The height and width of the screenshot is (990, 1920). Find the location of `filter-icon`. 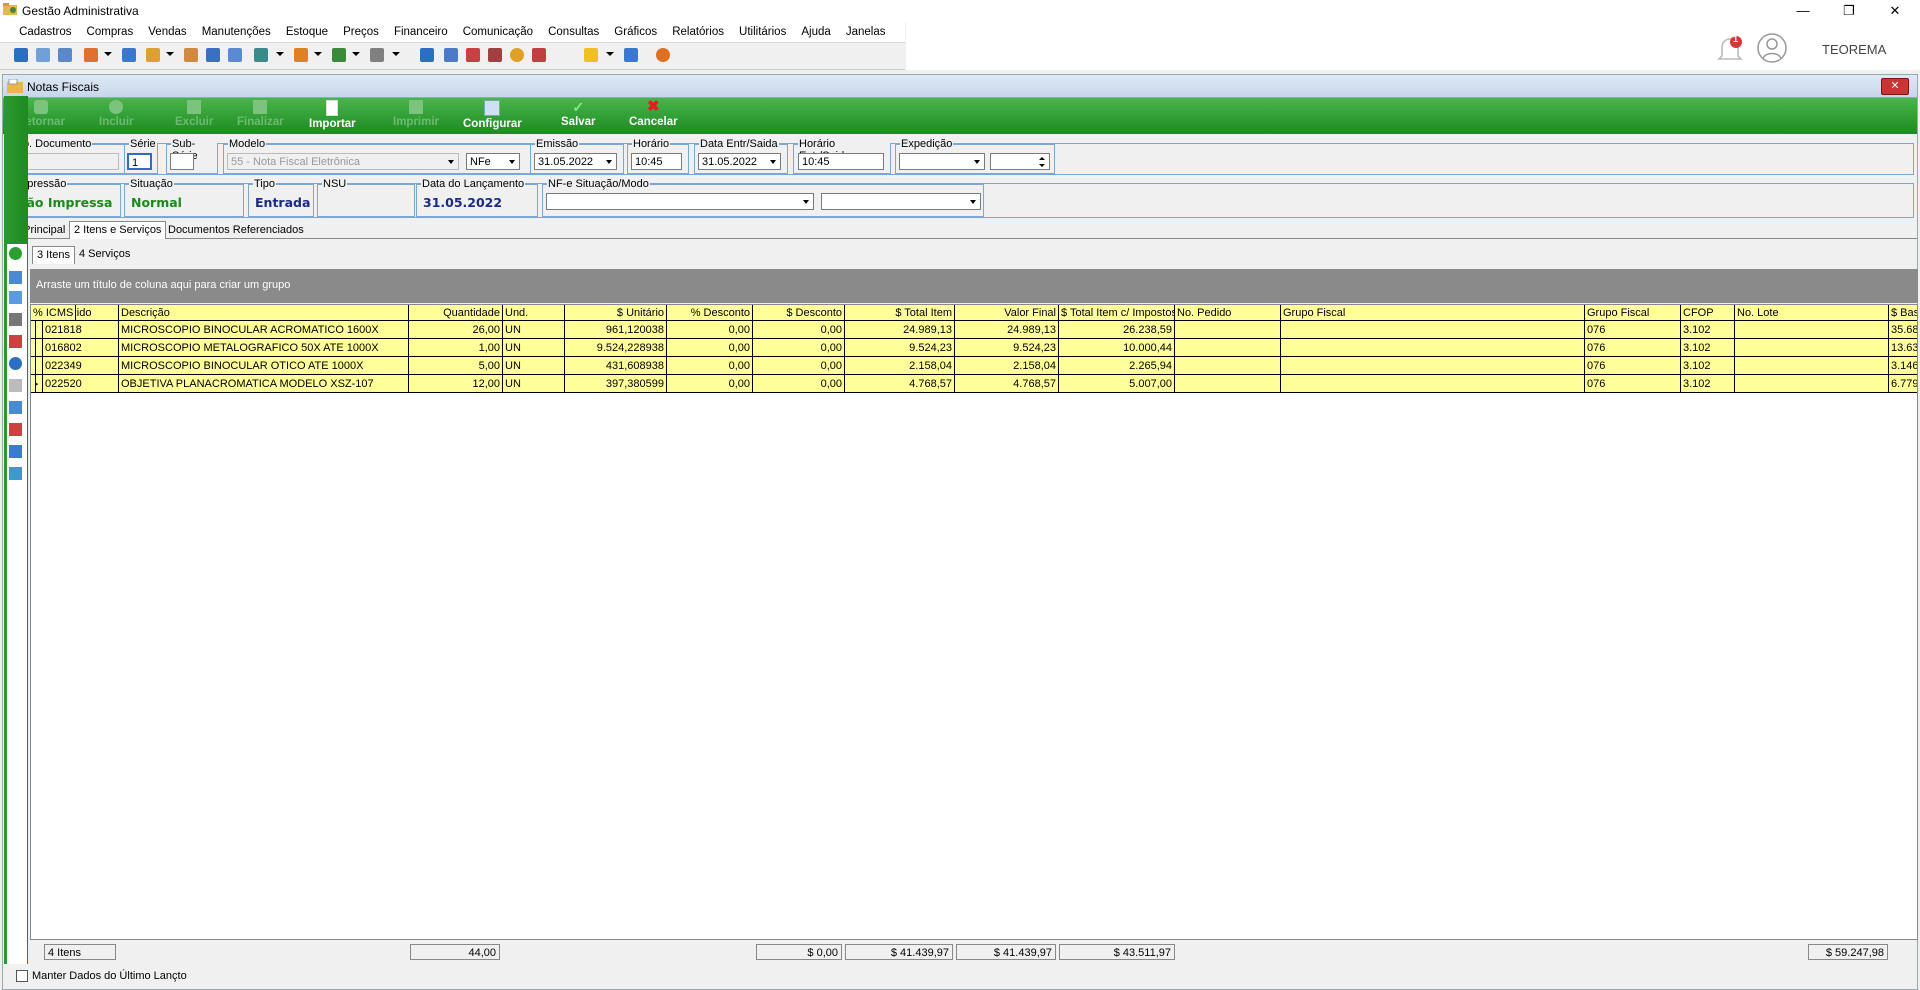

filter-icon is located at coordinates (15, 297).